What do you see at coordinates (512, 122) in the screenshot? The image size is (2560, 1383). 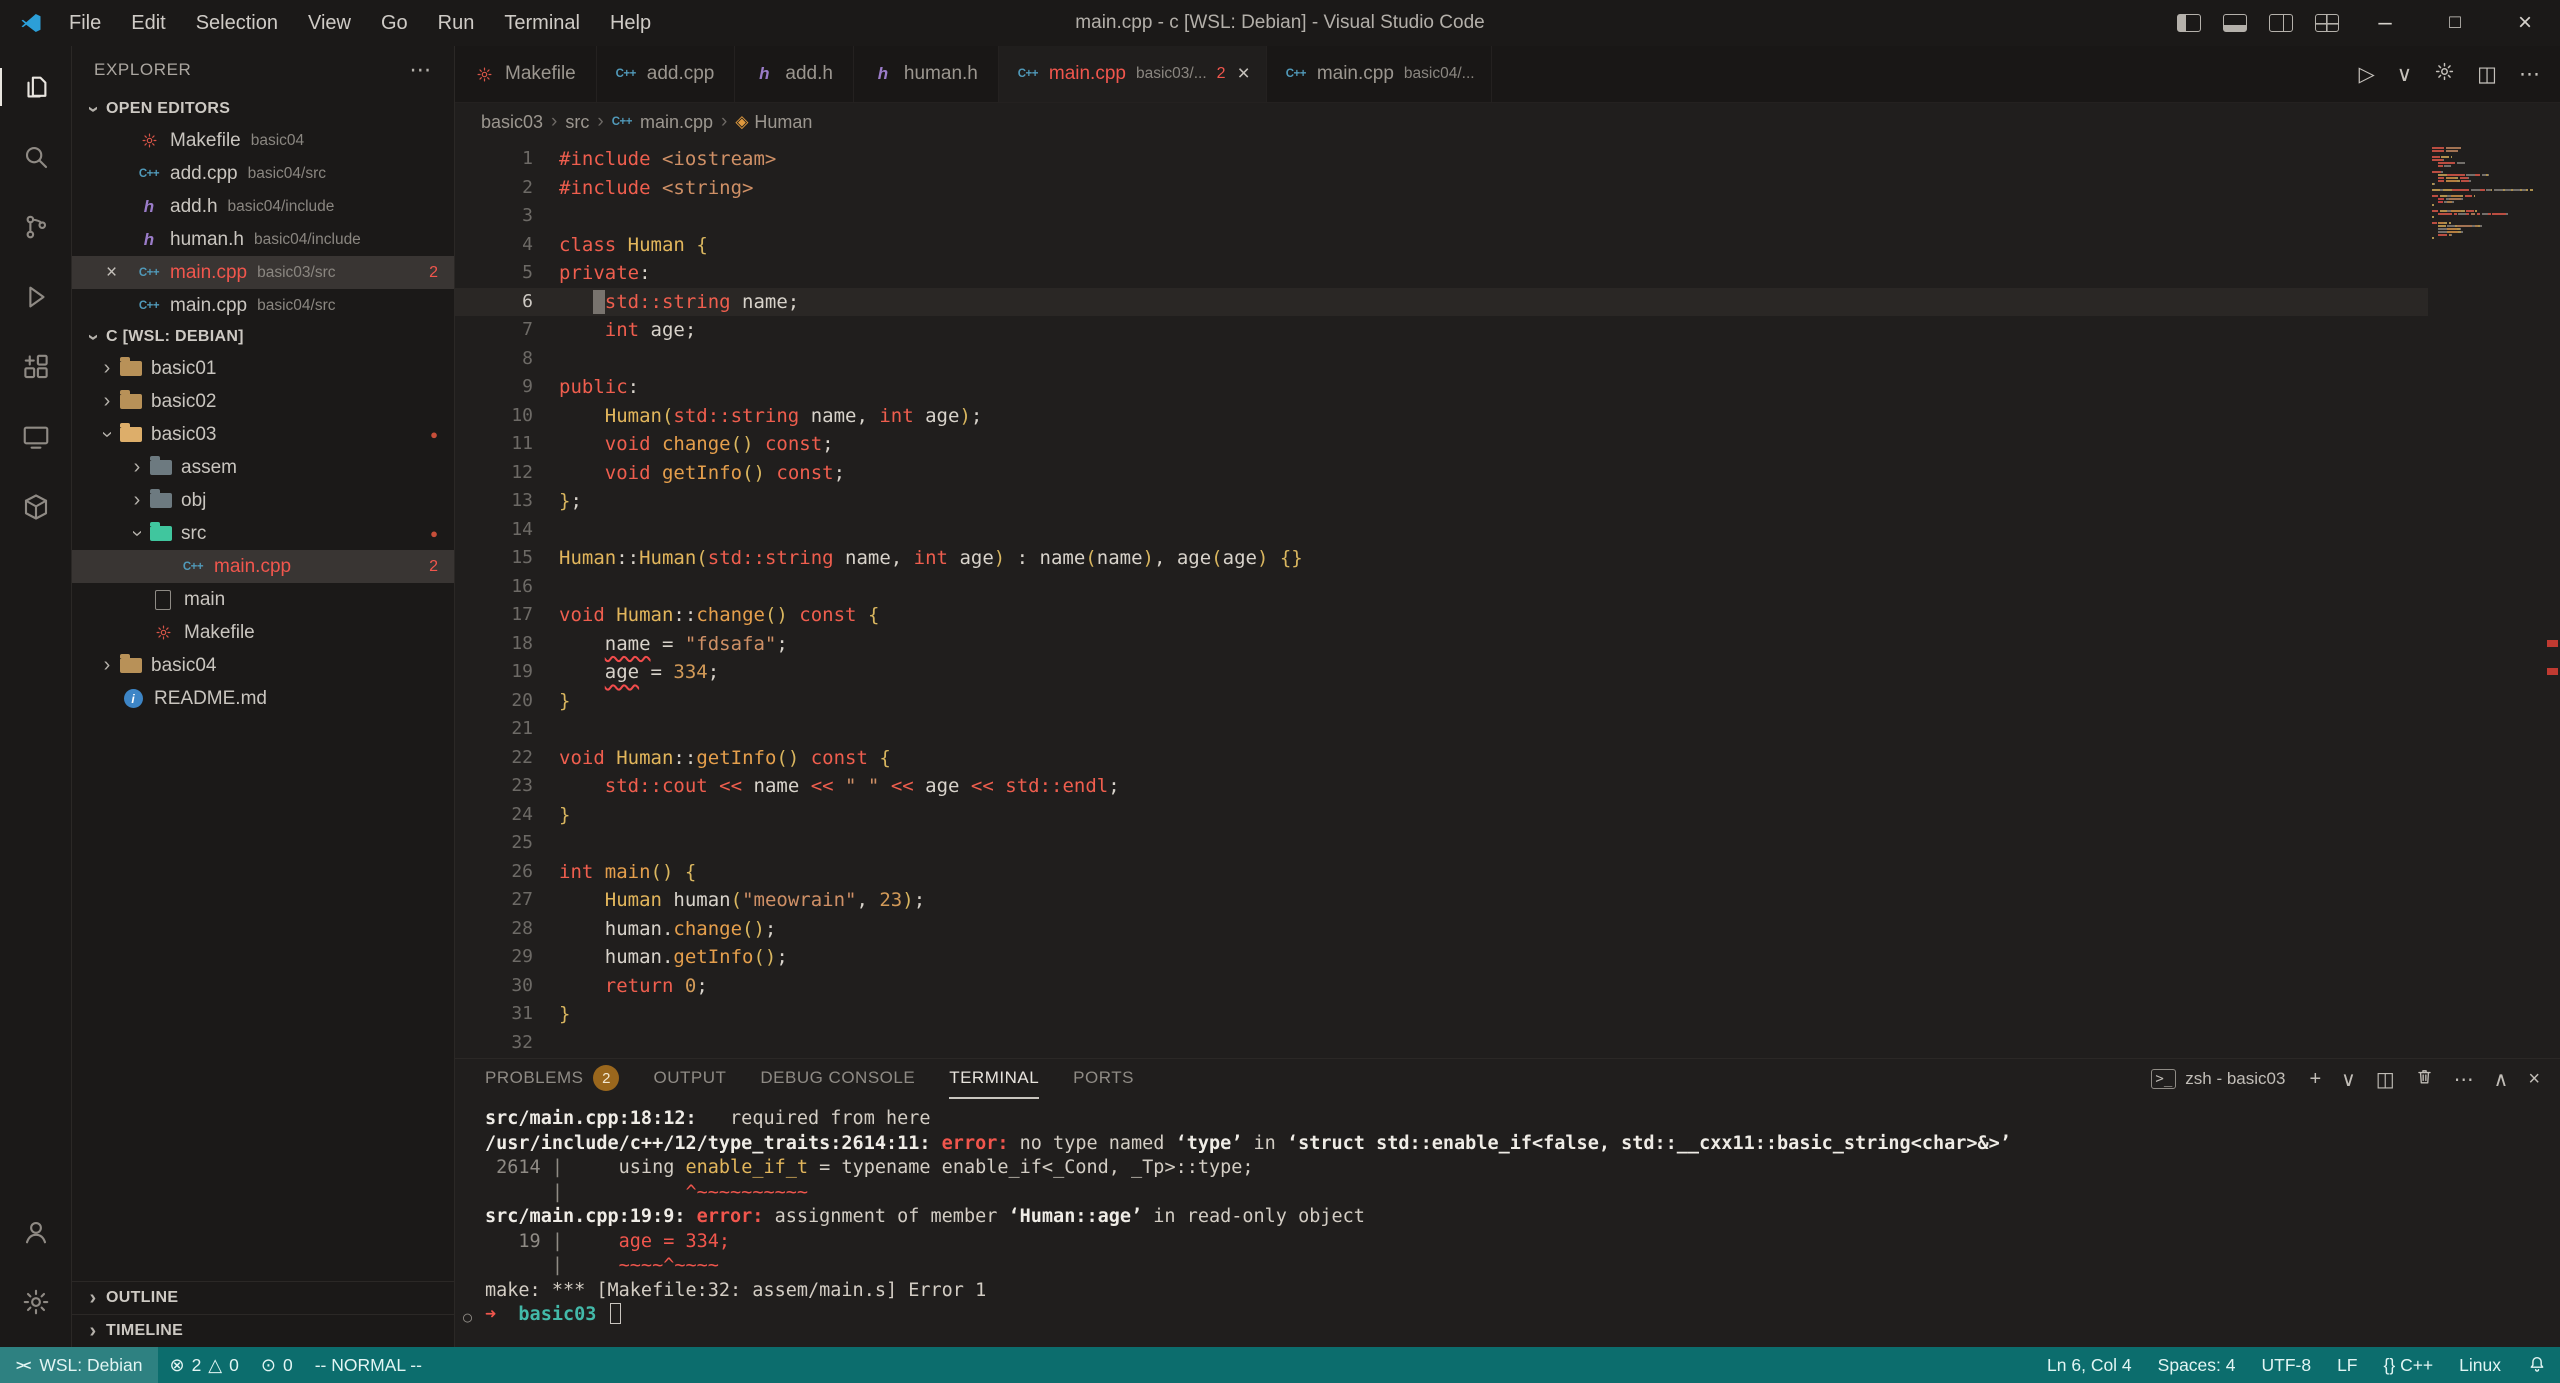 I see `breadcrumb-basic03: basic03` at bounding box center [512, 122].